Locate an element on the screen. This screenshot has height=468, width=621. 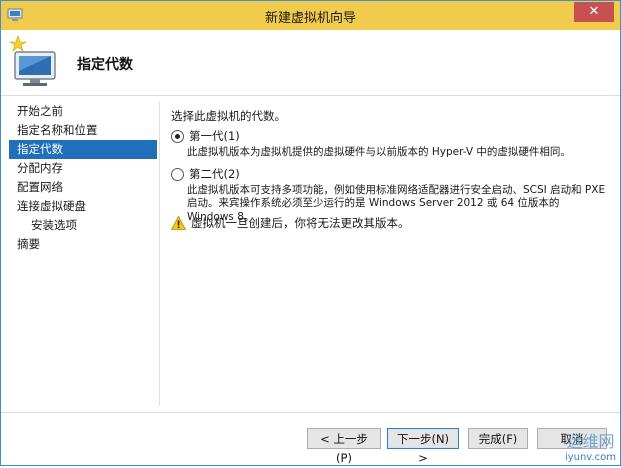
nav-item-specify-generation: 指定代数 is located at coordinates (83, 149).